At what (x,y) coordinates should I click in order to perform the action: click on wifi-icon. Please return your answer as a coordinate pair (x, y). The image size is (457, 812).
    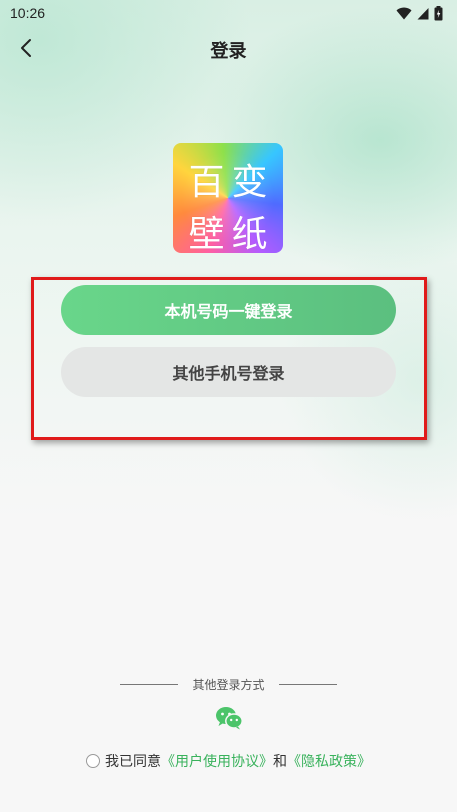
    Looking at the image, I should click on (404, 13).